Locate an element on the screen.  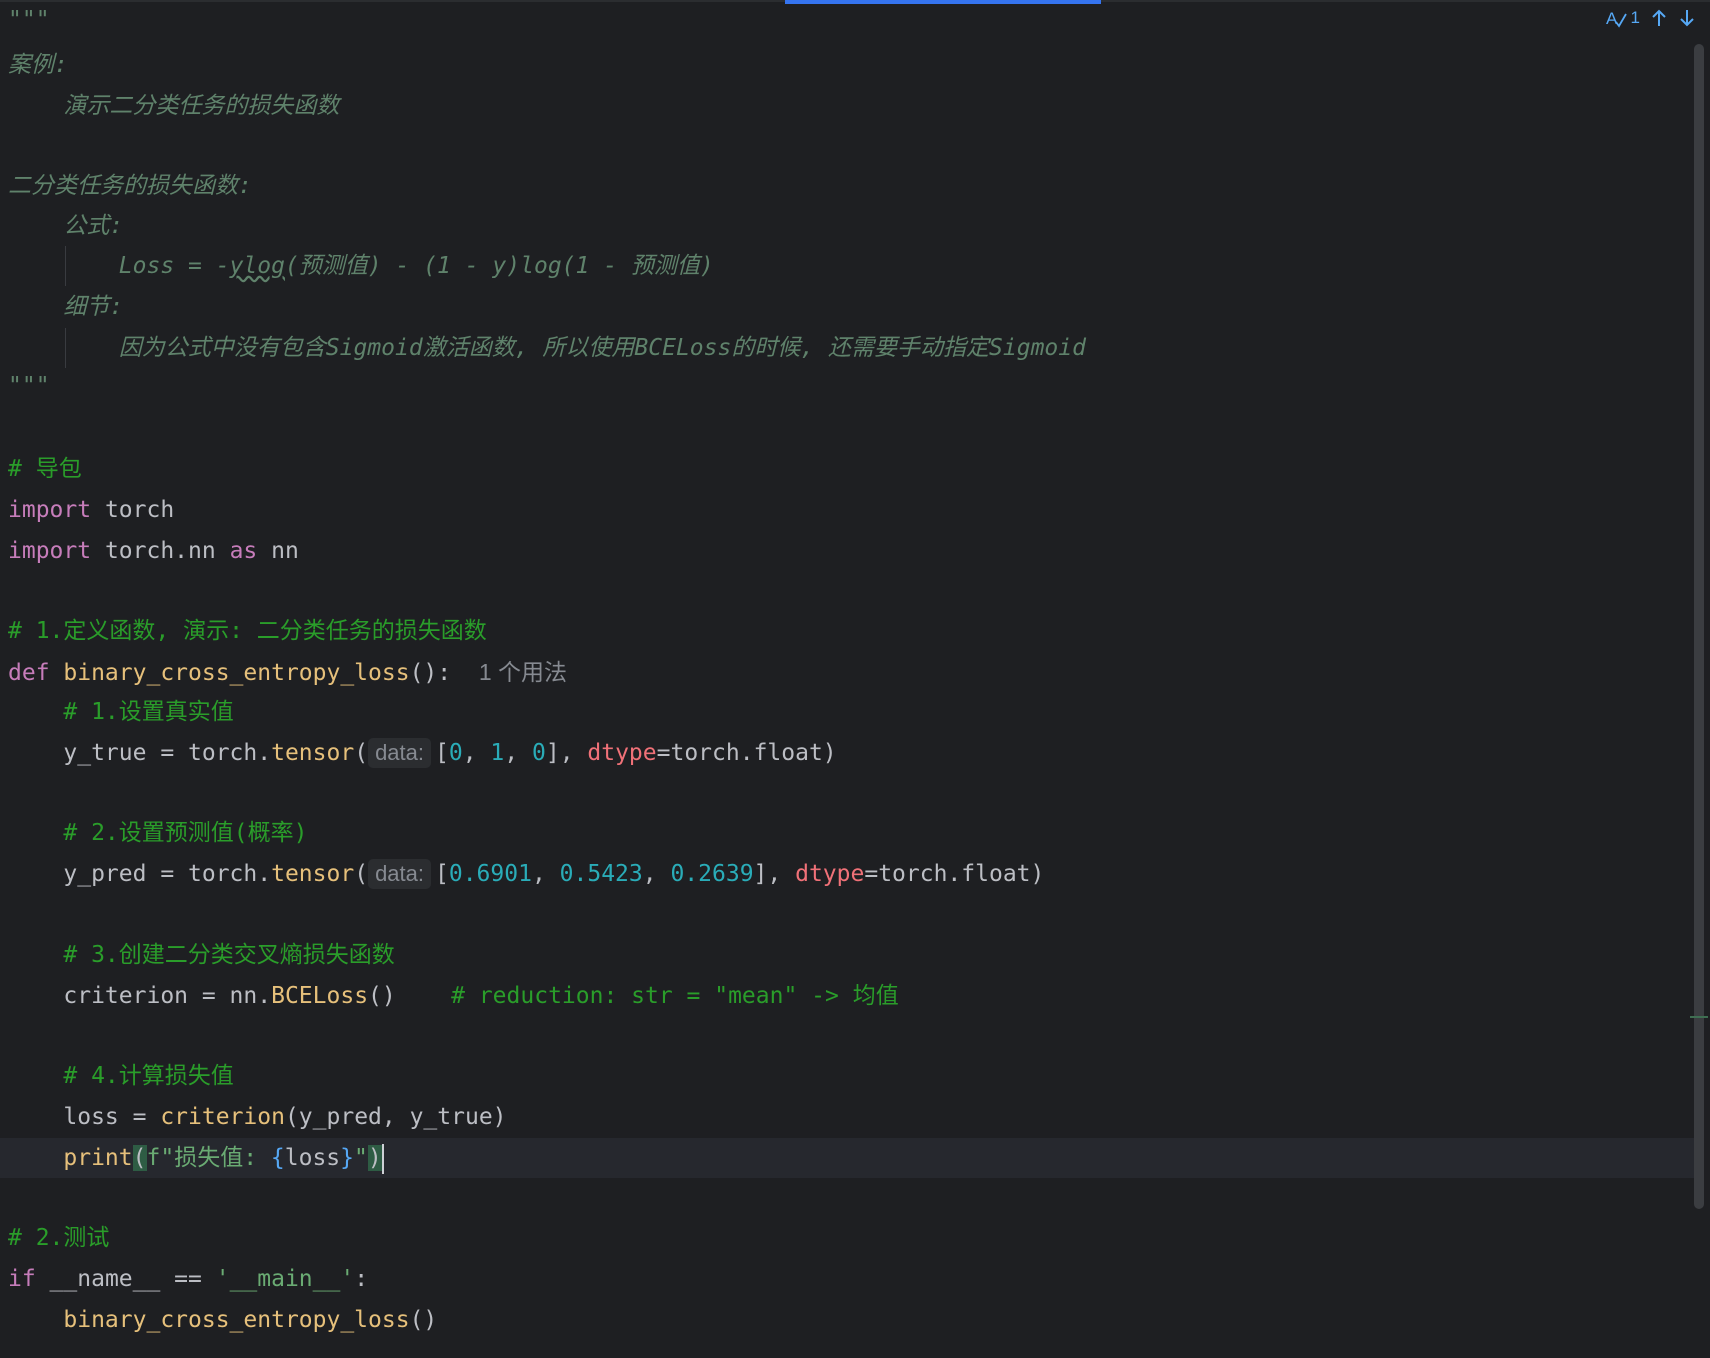
code-line: 演示二分类任务的损失函数 is located at coordinates (173, 106).